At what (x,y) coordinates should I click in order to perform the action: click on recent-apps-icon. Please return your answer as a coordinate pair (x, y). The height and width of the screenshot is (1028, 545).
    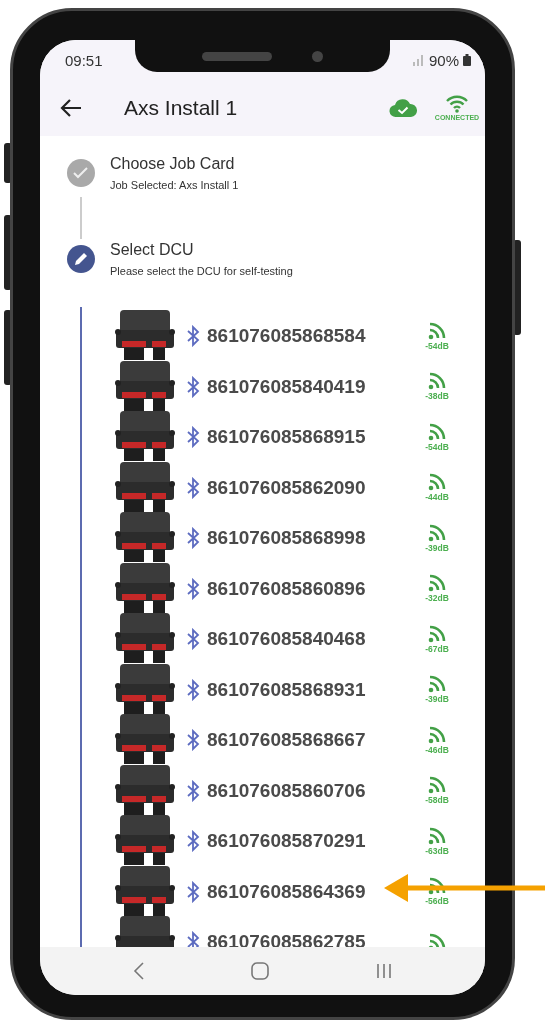
    Looking at the image, I should click on (383, 971).